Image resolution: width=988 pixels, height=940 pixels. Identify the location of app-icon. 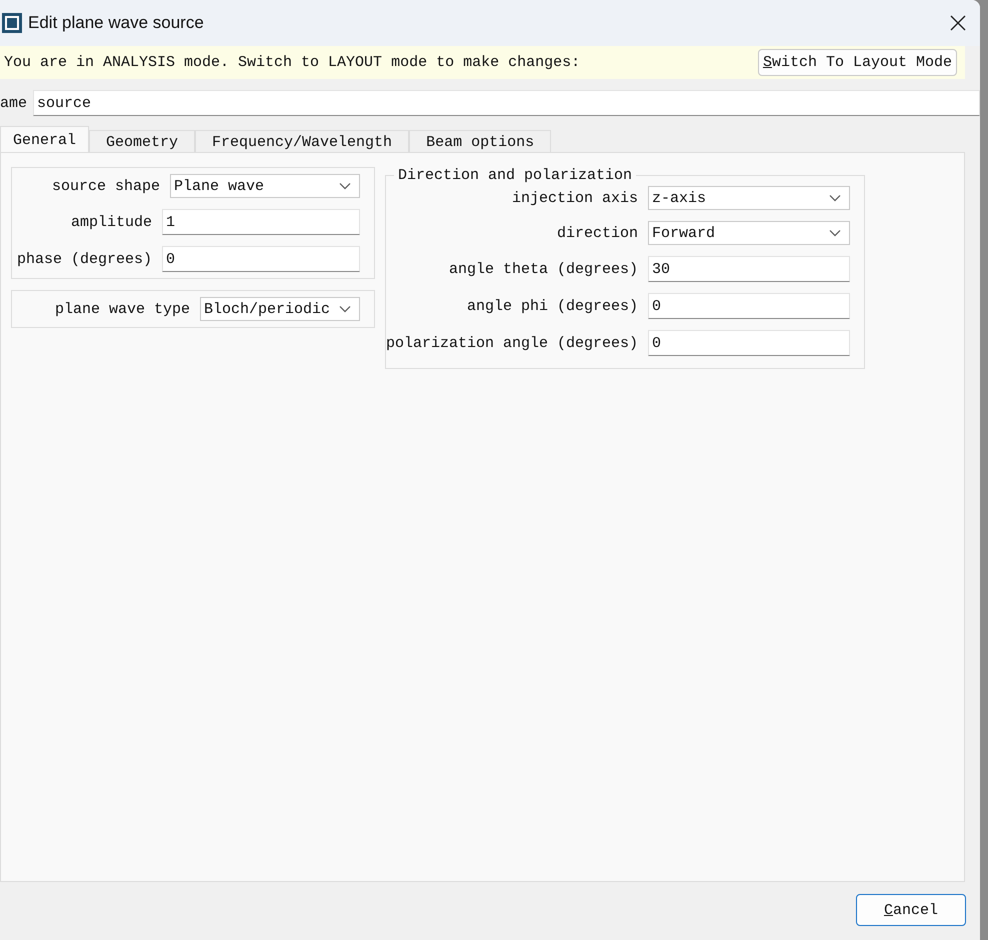
(12, 23).